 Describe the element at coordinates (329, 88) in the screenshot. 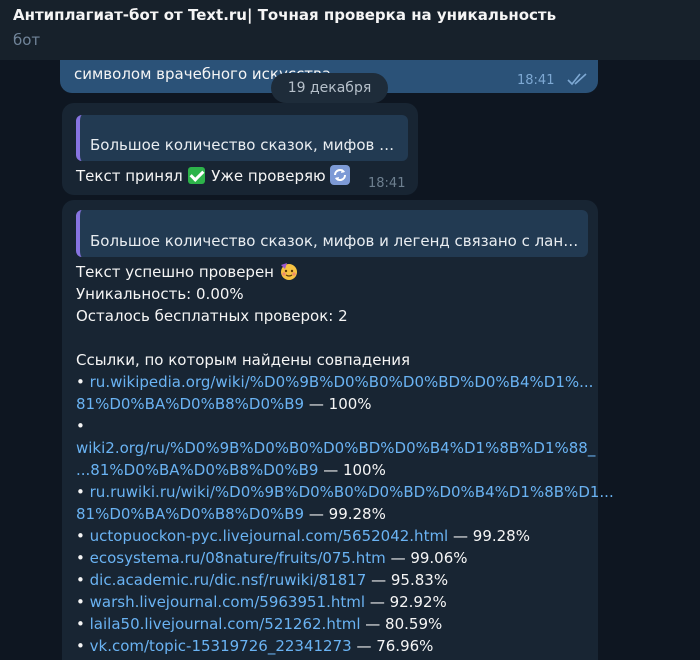

I see `date-separator: 19 декабря` at that location.